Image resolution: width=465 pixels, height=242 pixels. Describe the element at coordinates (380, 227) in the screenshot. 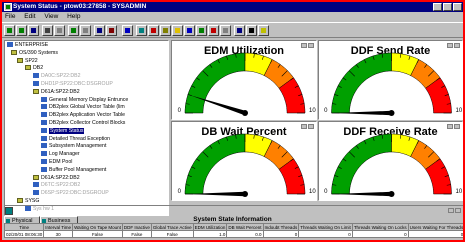

I see `column-header: Threads Waiting On Locks` at that location.